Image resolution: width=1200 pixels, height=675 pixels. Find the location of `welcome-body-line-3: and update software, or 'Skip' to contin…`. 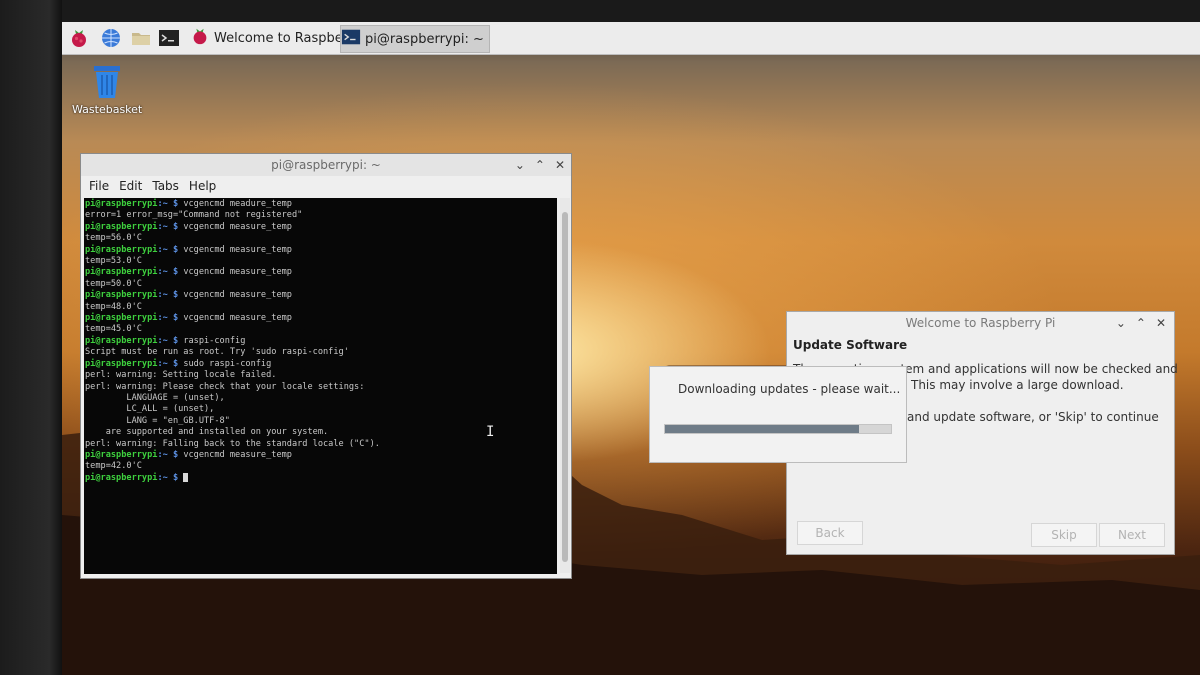

welcome-body-line-3: and update software, or 'Skip' to contin… is located at coordinates (1033, 417).